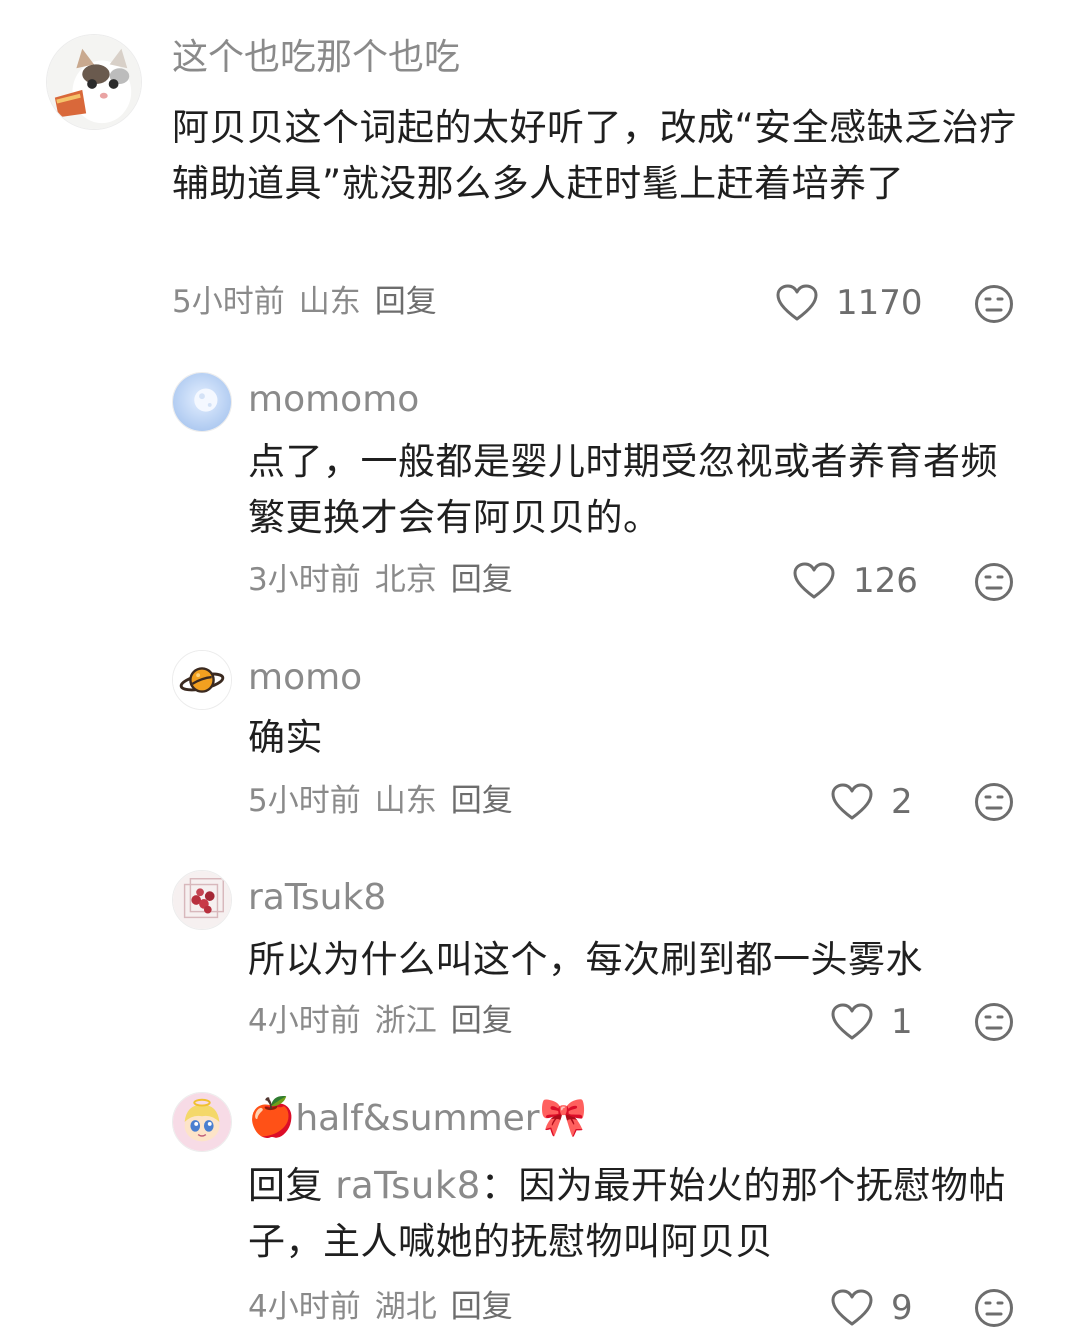 This screenshot has height=1342, width=1080. I want to click on cherry-box-avatar-icon, so click(202, 900).